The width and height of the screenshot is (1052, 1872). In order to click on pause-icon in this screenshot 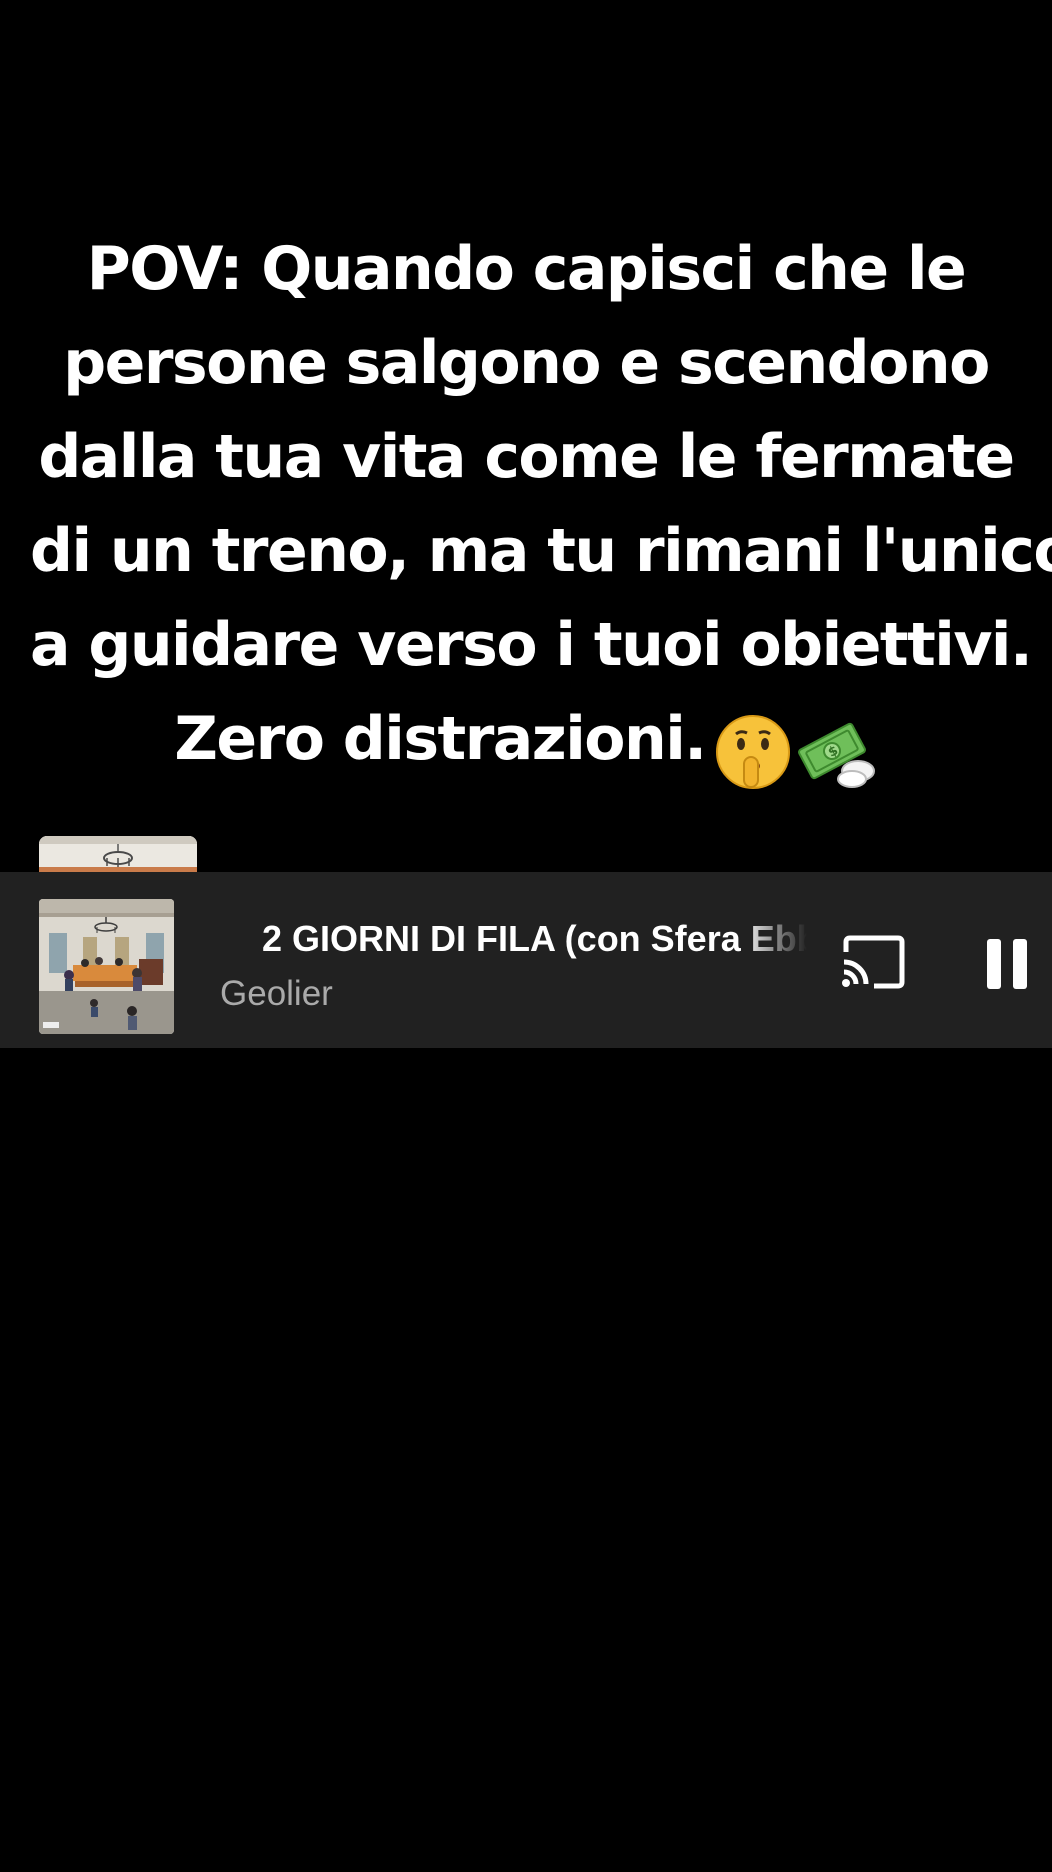, I will do `click(1007, 964)`.